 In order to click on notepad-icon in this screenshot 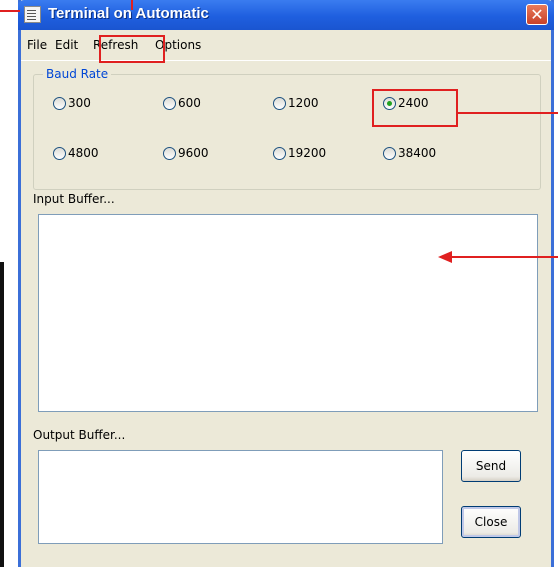, I will do `click(32, 14)`.